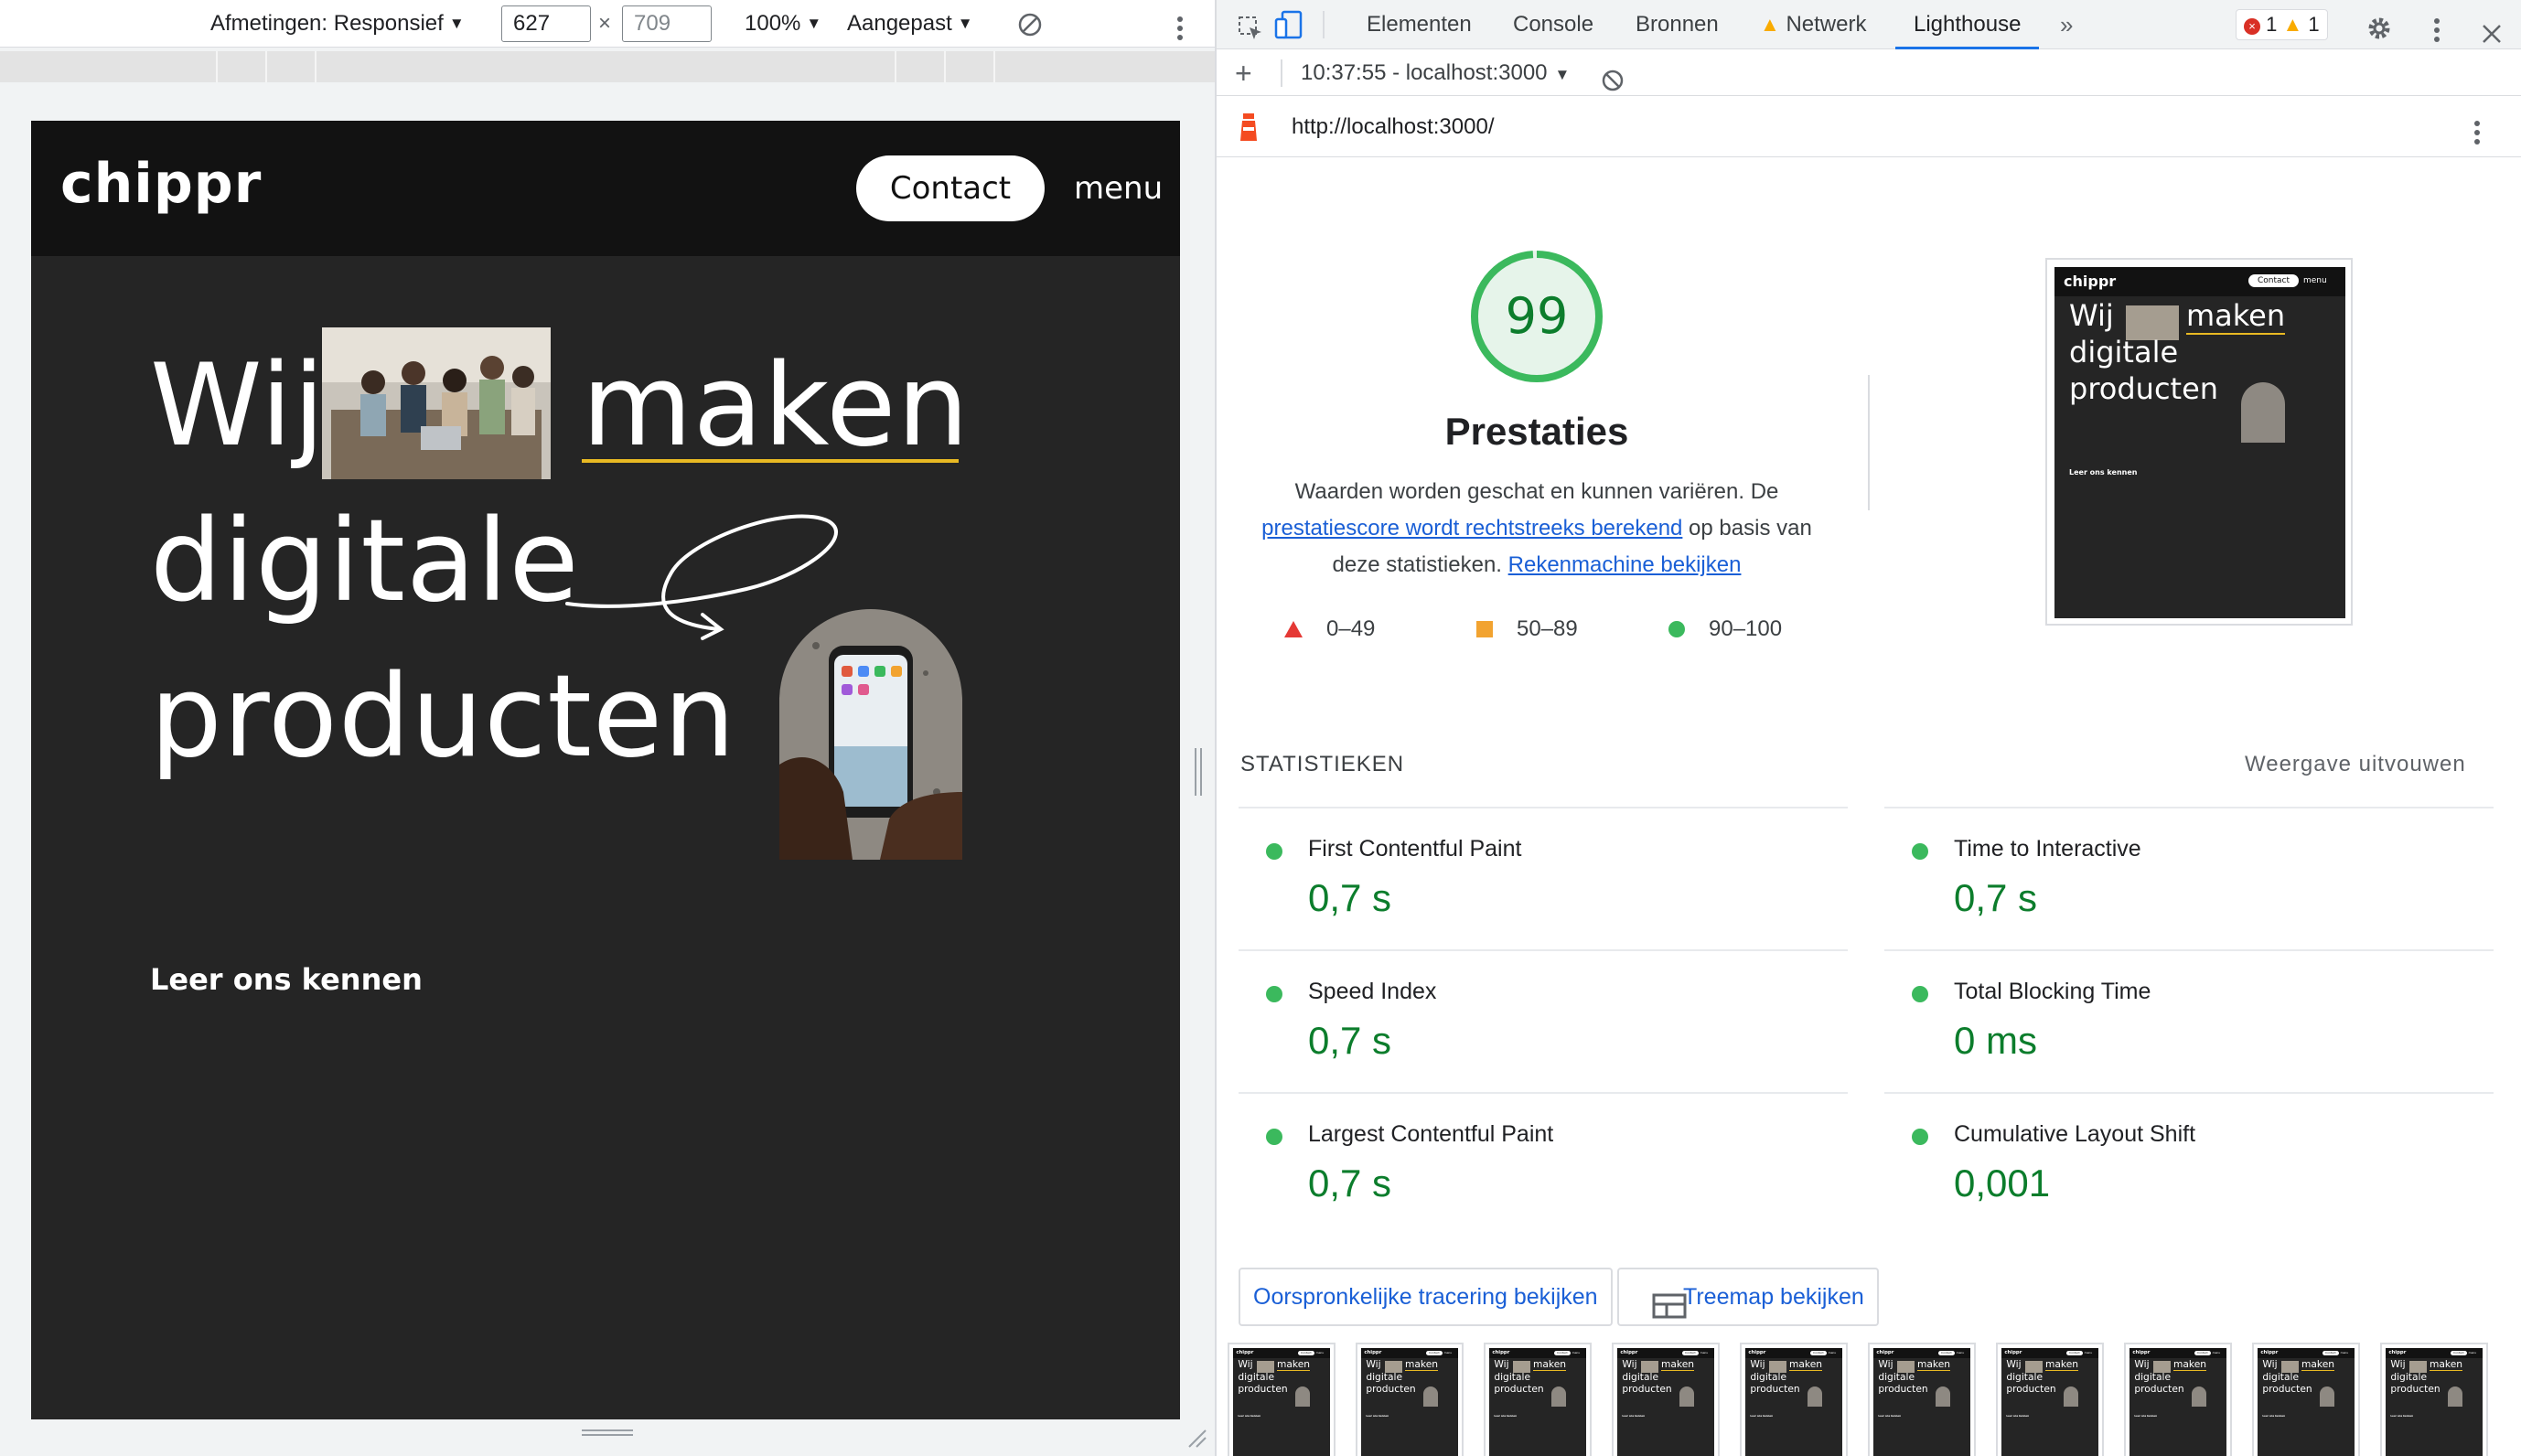  Describe the element at coordinates (2282, 24) in the screenshot. I see `issues-badge: × 1 ▲ 1` at that location.